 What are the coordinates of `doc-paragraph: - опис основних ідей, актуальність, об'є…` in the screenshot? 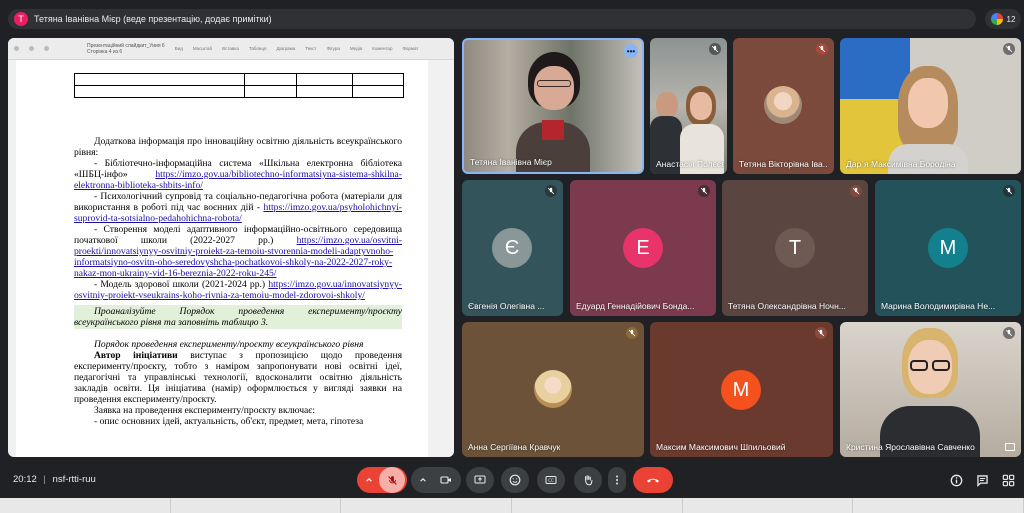 It's located at (229, 421).